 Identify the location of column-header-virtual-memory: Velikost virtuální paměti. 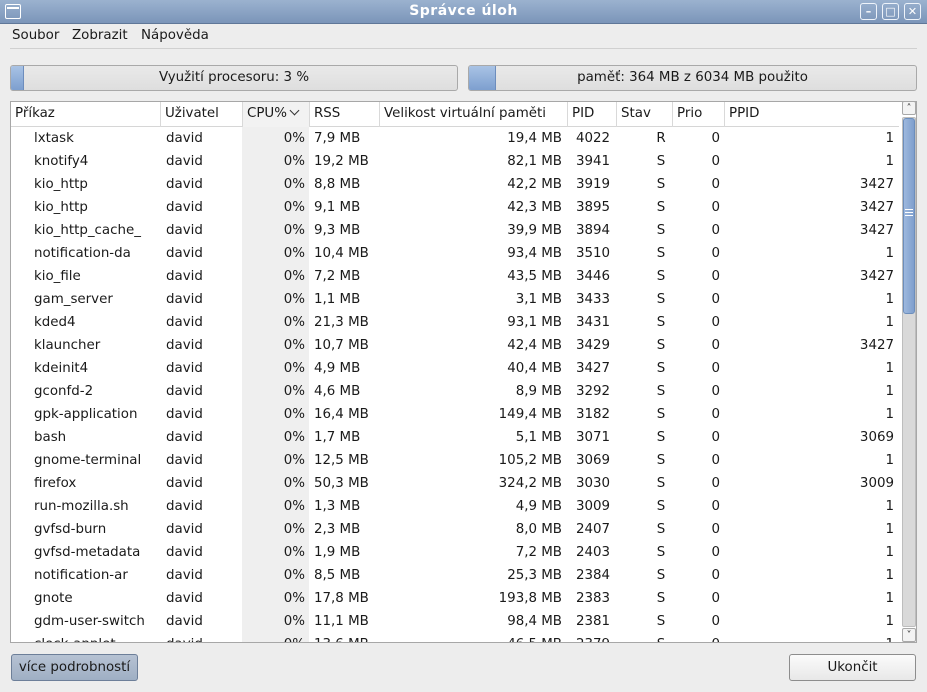
(473, 114).